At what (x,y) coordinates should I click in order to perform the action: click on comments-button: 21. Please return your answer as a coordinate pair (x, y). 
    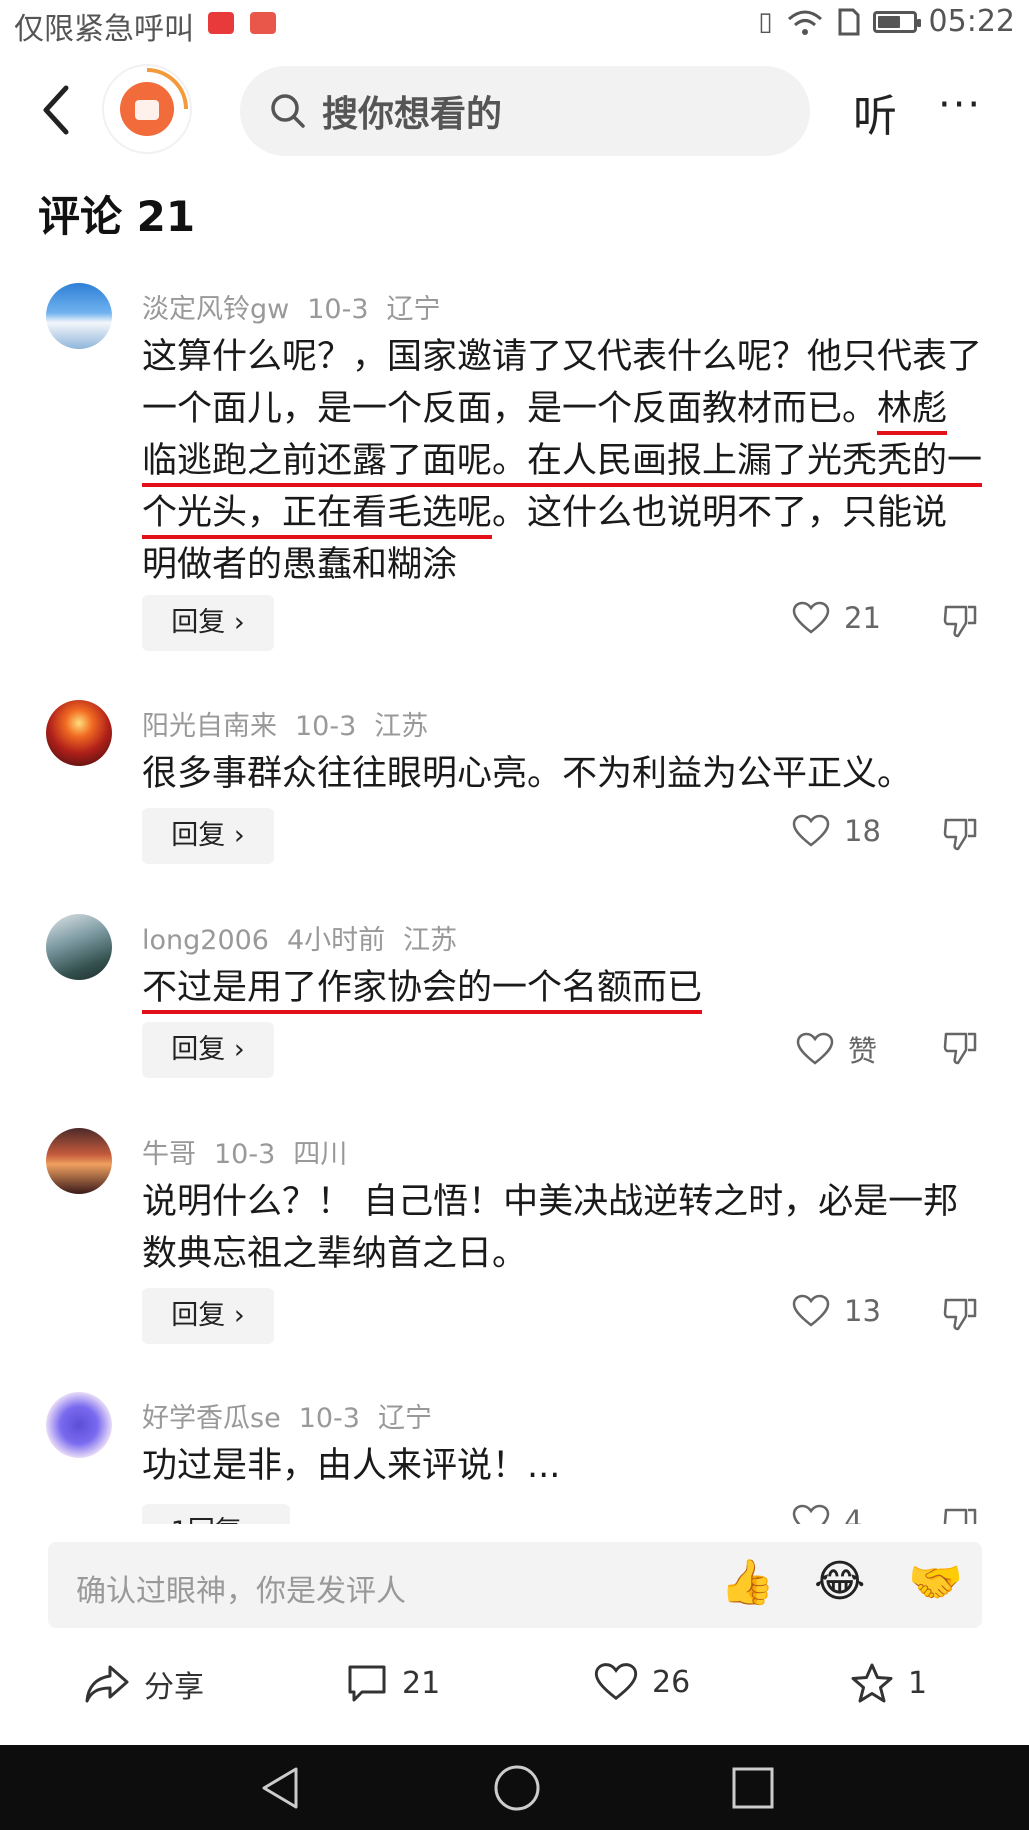
    Looking at the image, I should click on (393, 1683).